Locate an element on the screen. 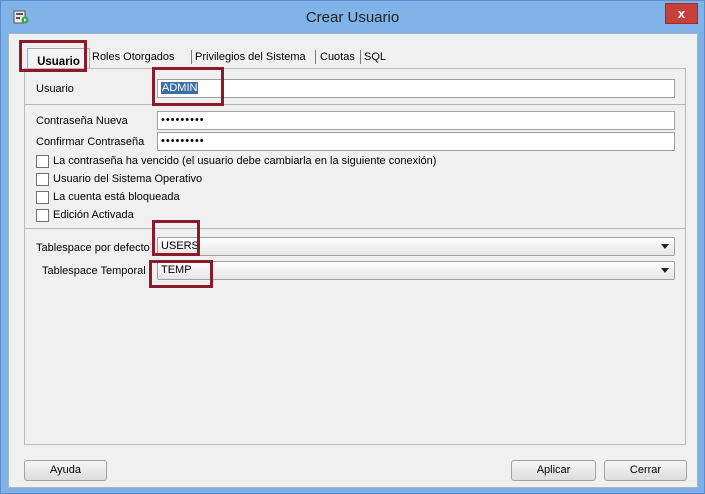  usuario-value: ADMIN is located at coordinates (180, 88).